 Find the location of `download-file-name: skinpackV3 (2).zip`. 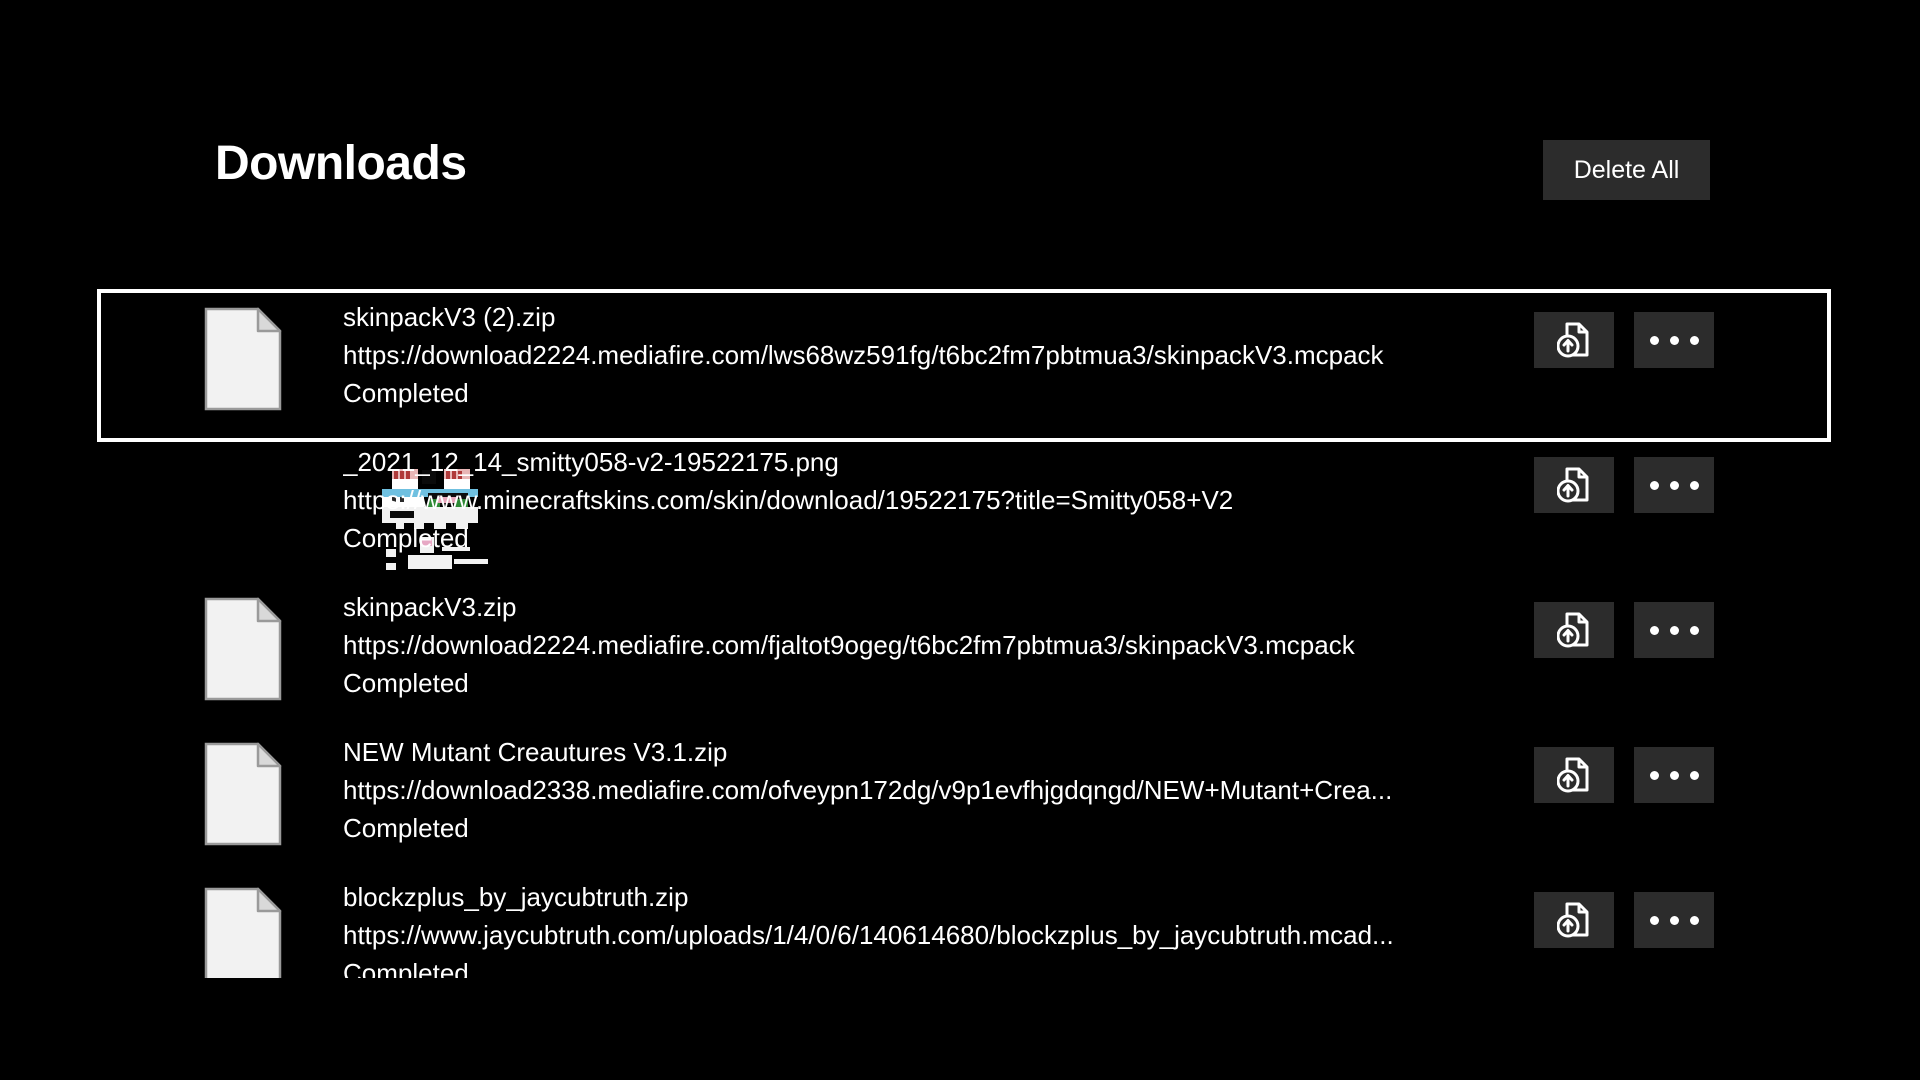

download-file-name: skinpackV3 (2).zip is located at coordinates (449, 317).